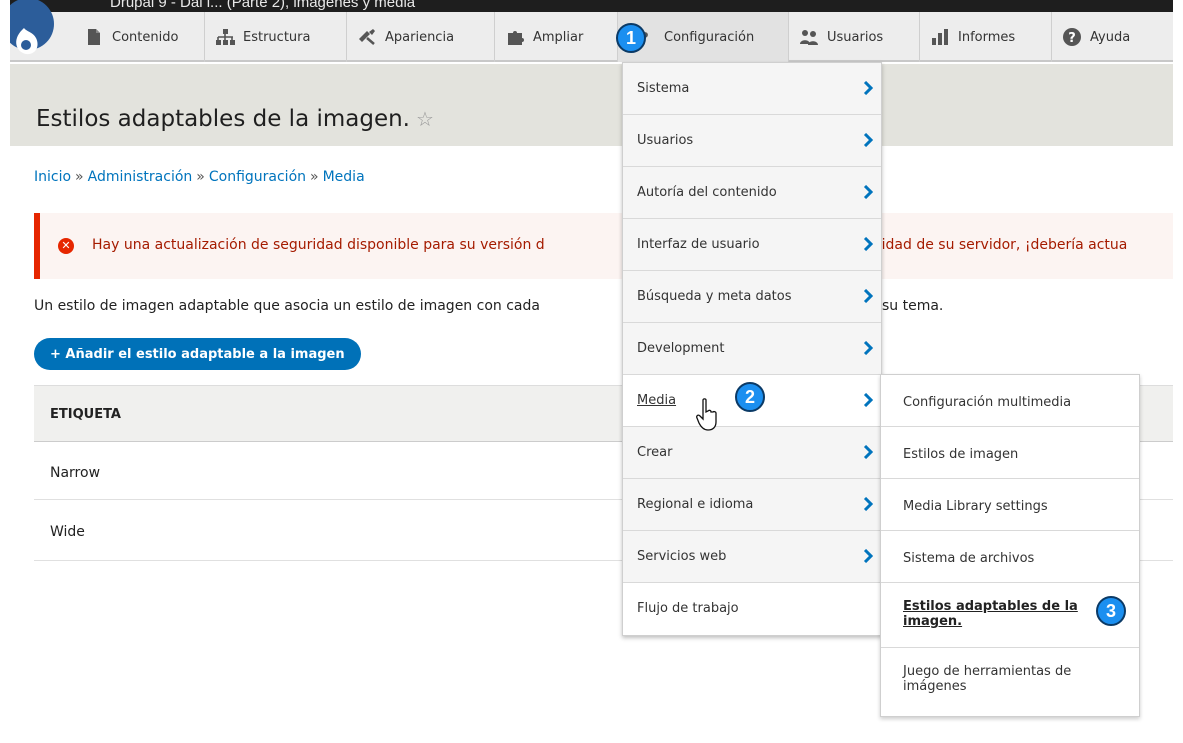 This screenshot has height=743, width=1183. I want to click on submenu-item-label: Estilos de imagen, so click(961, 454).